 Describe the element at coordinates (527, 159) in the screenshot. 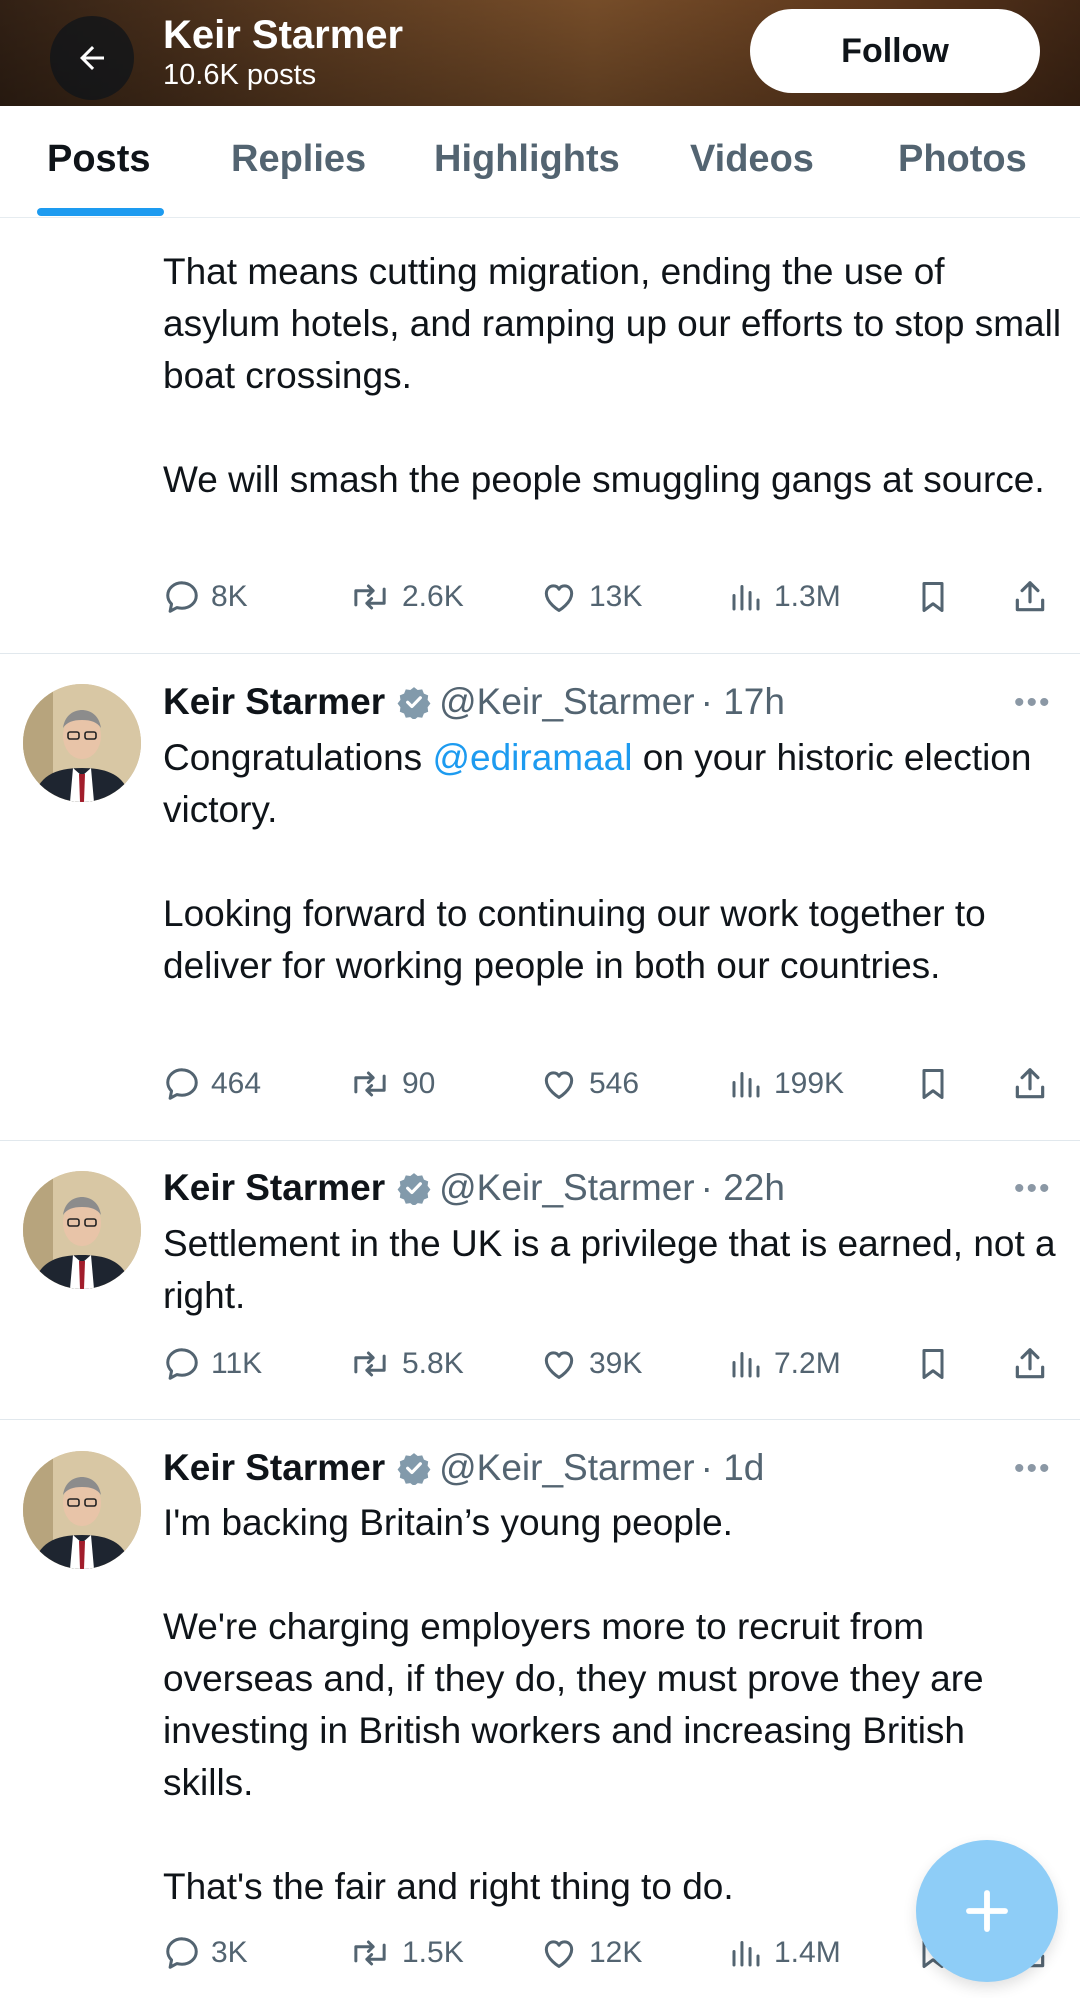

I see `tab-highlights: Highlights` at that location.